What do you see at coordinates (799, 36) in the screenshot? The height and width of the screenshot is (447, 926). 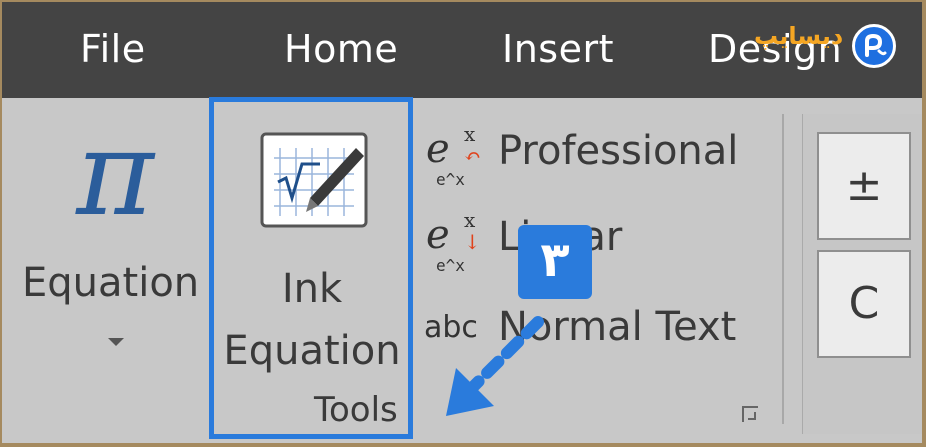 I see `logo-text: دیسایپ` at bounding box center [799, 36].